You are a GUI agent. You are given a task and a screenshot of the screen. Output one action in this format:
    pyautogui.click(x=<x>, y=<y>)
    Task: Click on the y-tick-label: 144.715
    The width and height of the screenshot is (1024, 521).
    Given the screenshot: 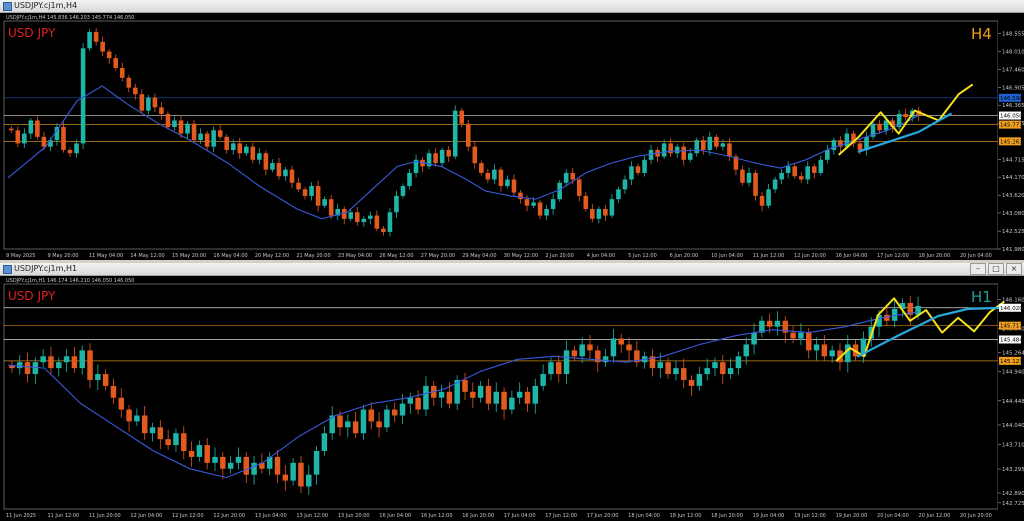 What is the action you would take?
    pyautogui.click(x=1013, y=160)
    